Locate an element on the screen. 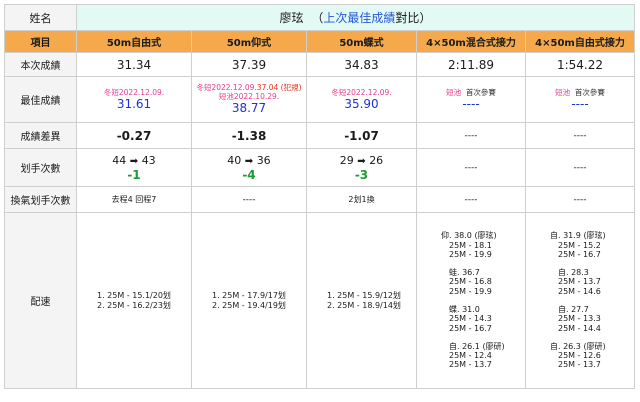 The width and height of the screenshot is (640, 402). name-row: 姓名 廖玹 （上次最佳成績對比） is located at coordinates (319, 17).